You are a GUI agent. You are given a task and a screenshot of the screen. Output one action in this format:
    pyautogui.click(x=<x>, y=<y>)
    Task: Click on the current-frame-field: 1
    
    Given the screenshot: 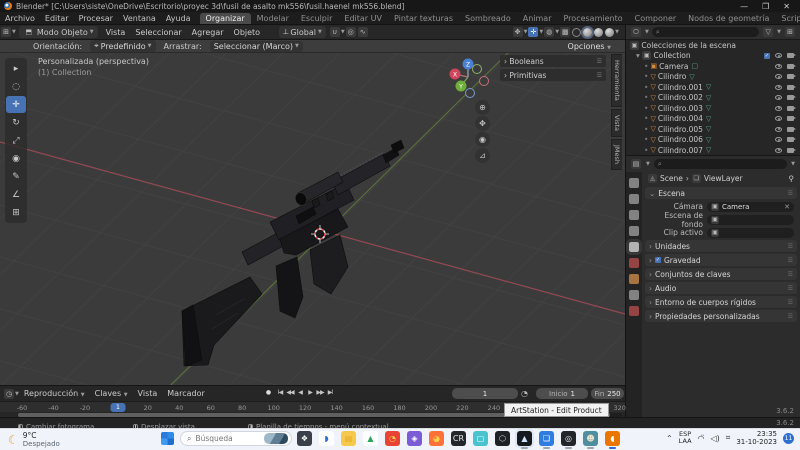 What is the action you would take?
    pyautogui.click(x=485, y=393)
    